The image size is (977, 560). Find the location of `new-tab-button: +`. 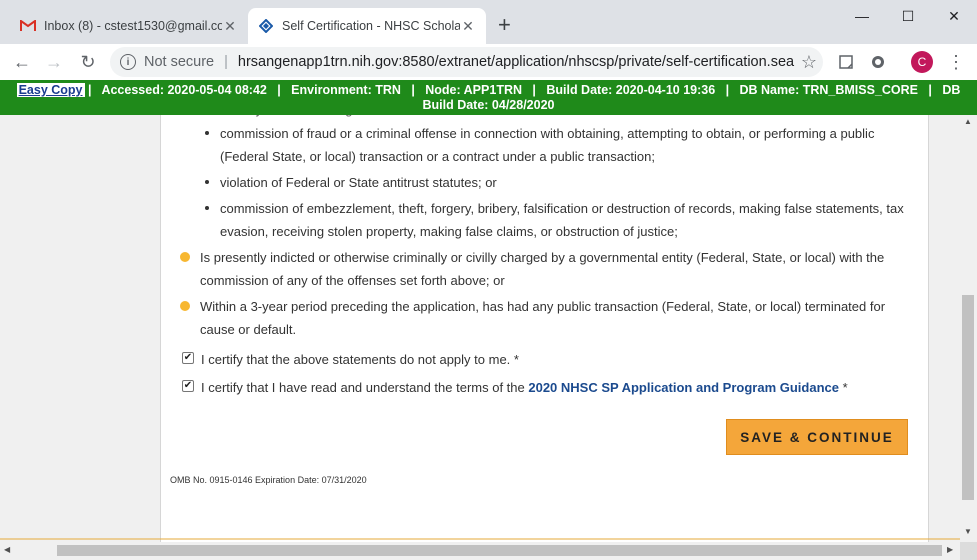

new-tab-button: + is located at coordinates (504, 25).